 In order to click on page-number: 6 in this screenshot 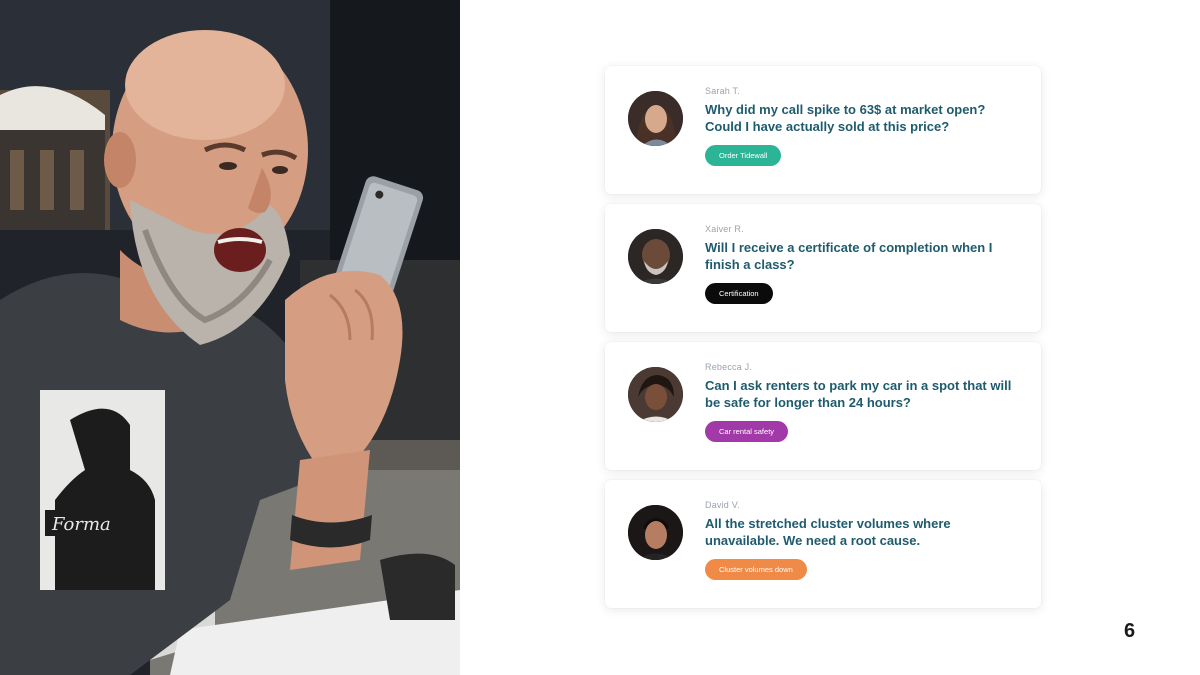, I will do `click(1130, 631)`.